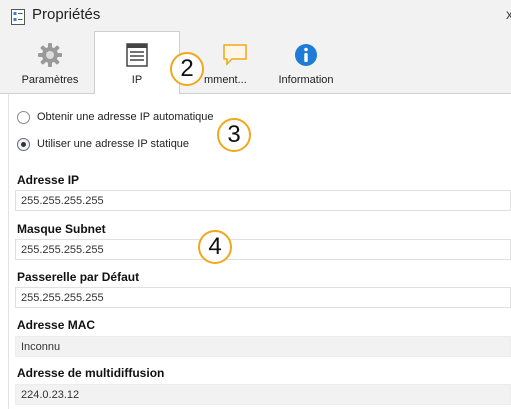  Describe the element at coordinates (78, 277) in the screenshot. I see `default-gateway-label: Passerelle par Défaut` at that location.